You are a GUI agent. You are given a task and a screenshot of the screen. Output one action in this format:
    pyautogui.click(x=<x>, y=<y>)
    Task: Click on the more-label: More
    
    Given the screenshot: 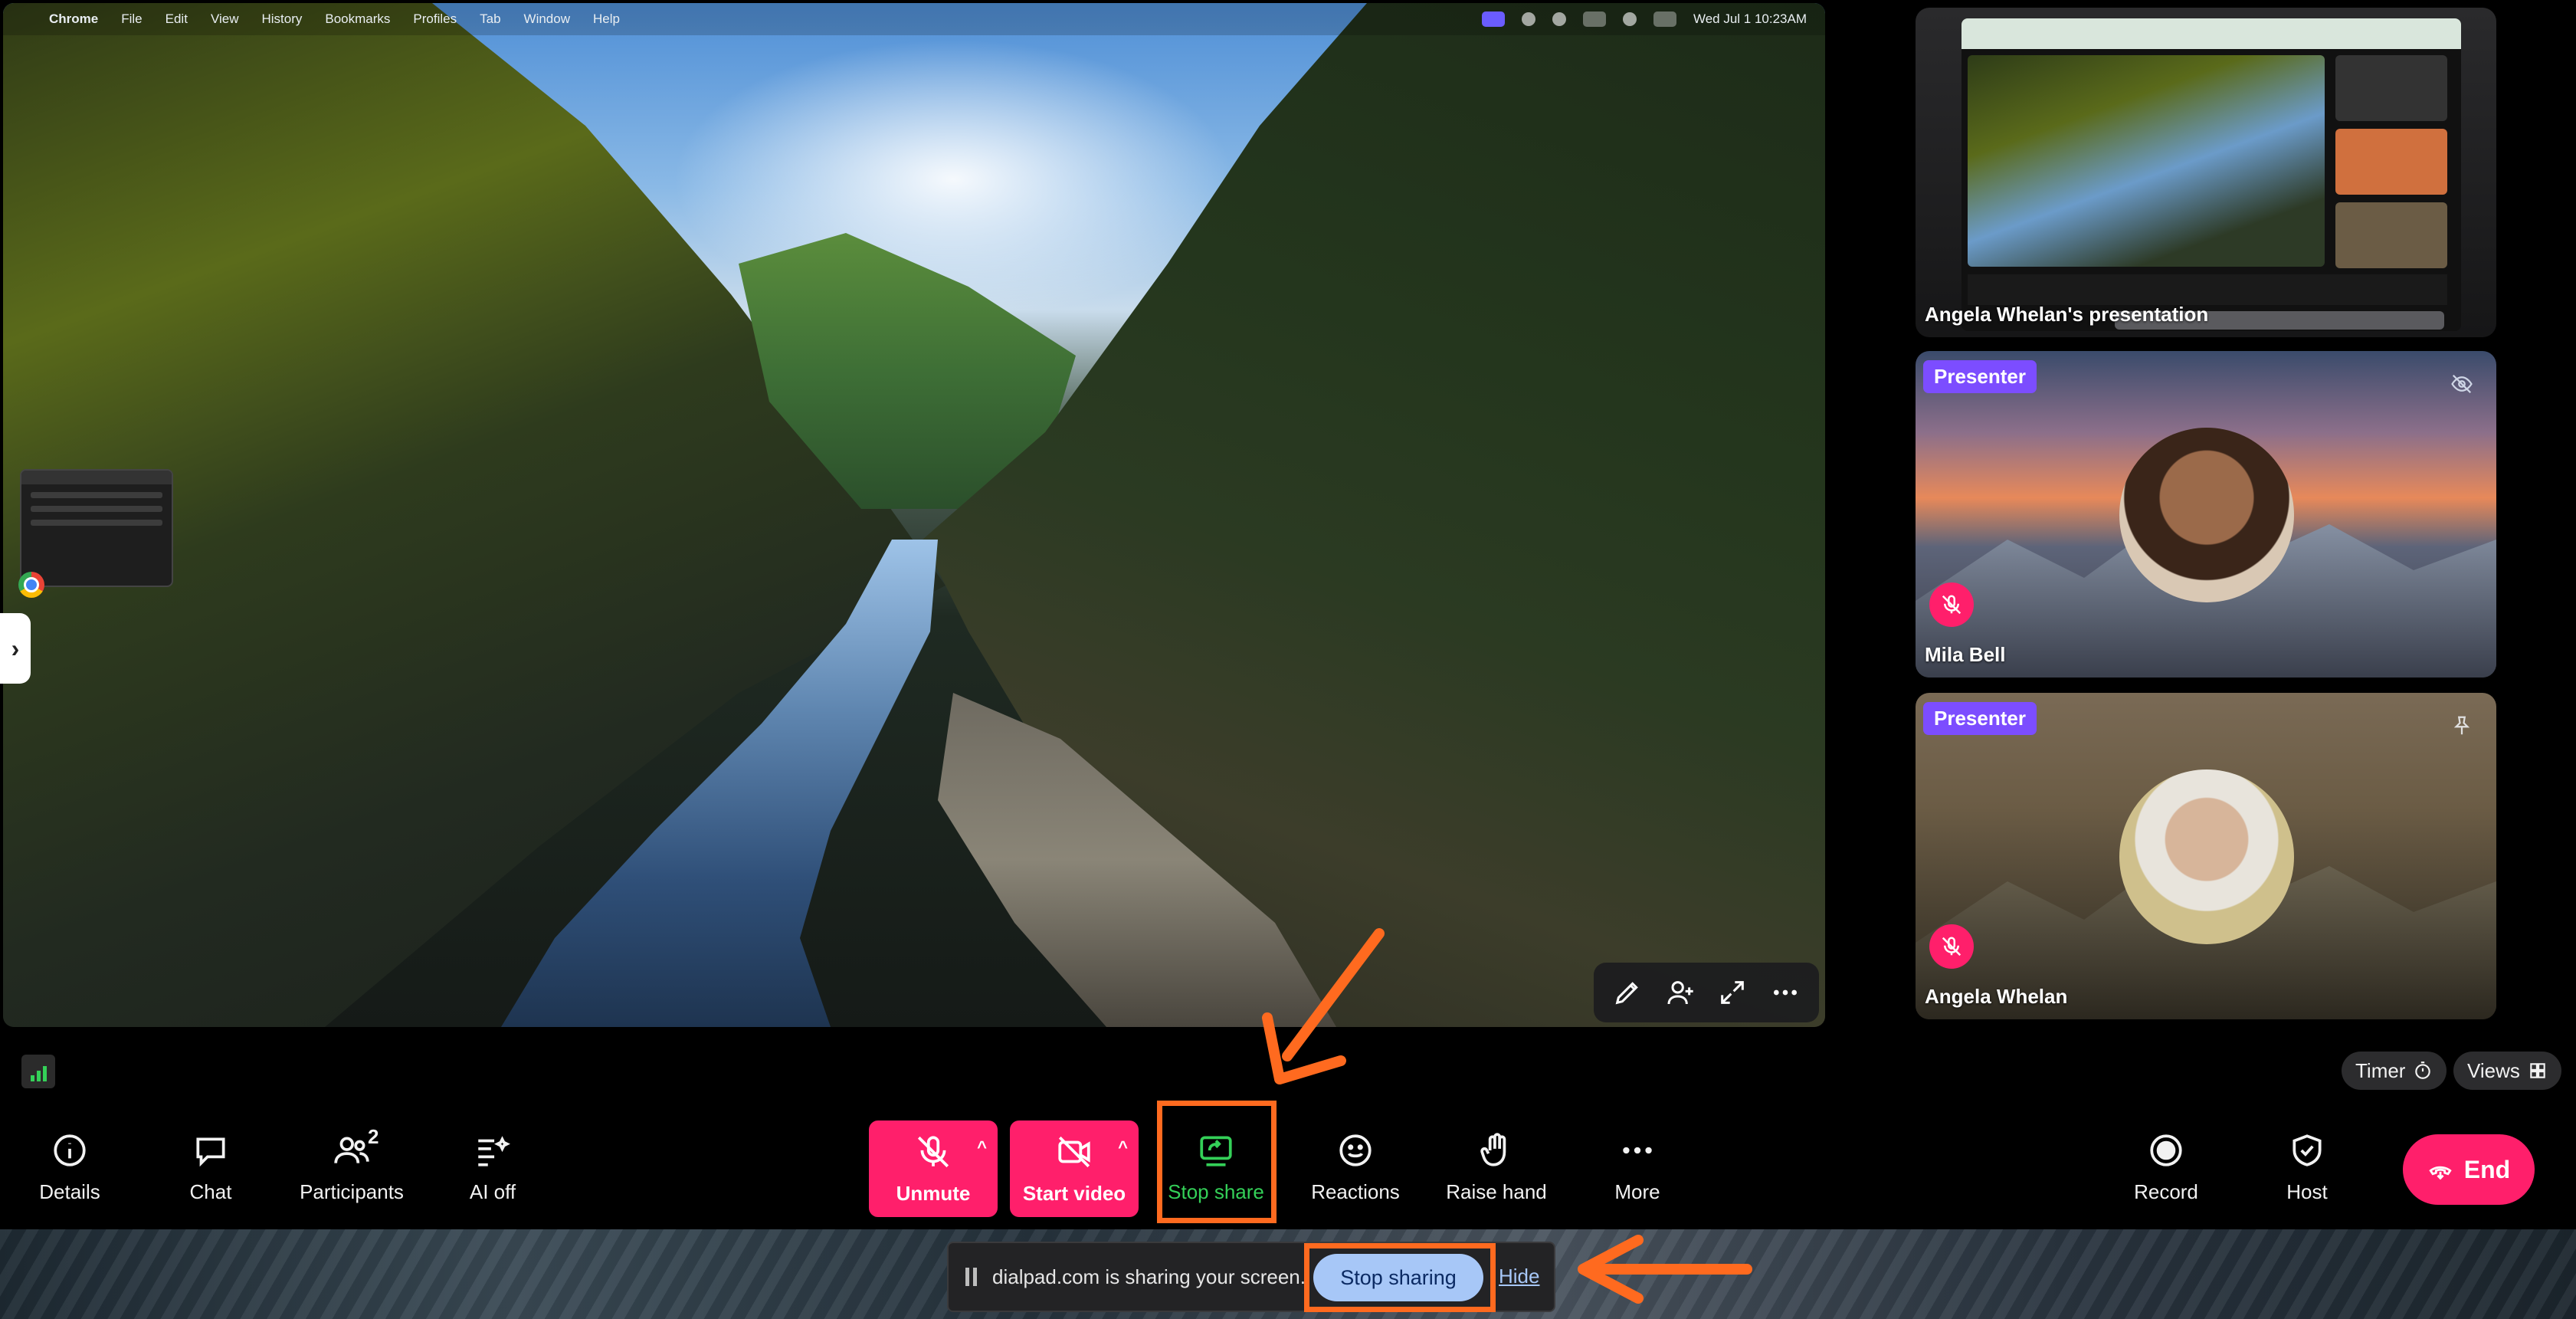 What is the action you would take?
    pyautogui.click(x=1637, y=1191)
    